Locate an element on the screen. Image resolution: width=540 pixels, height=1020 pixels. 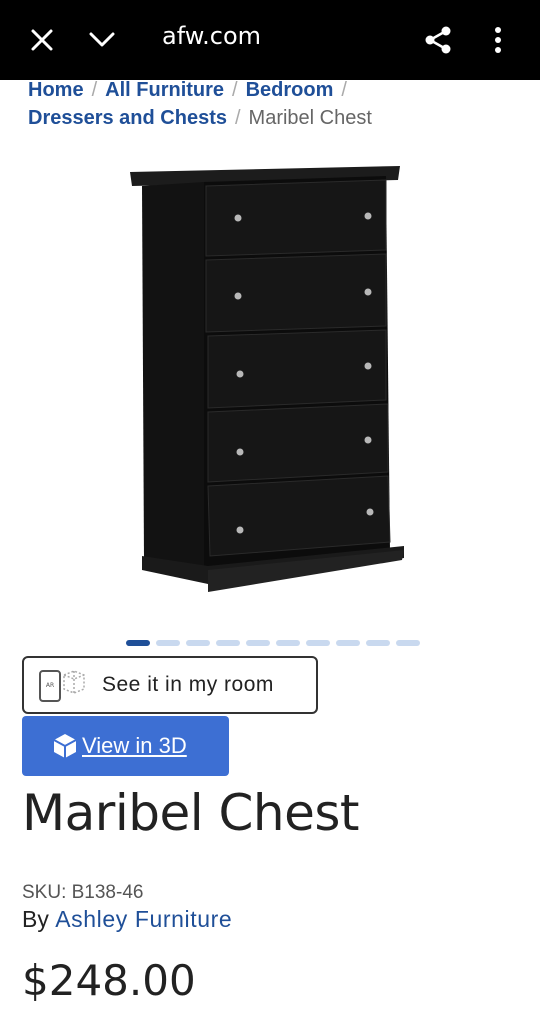
product-byline: By Ashley Furniture is located at coordinates (127, 919).